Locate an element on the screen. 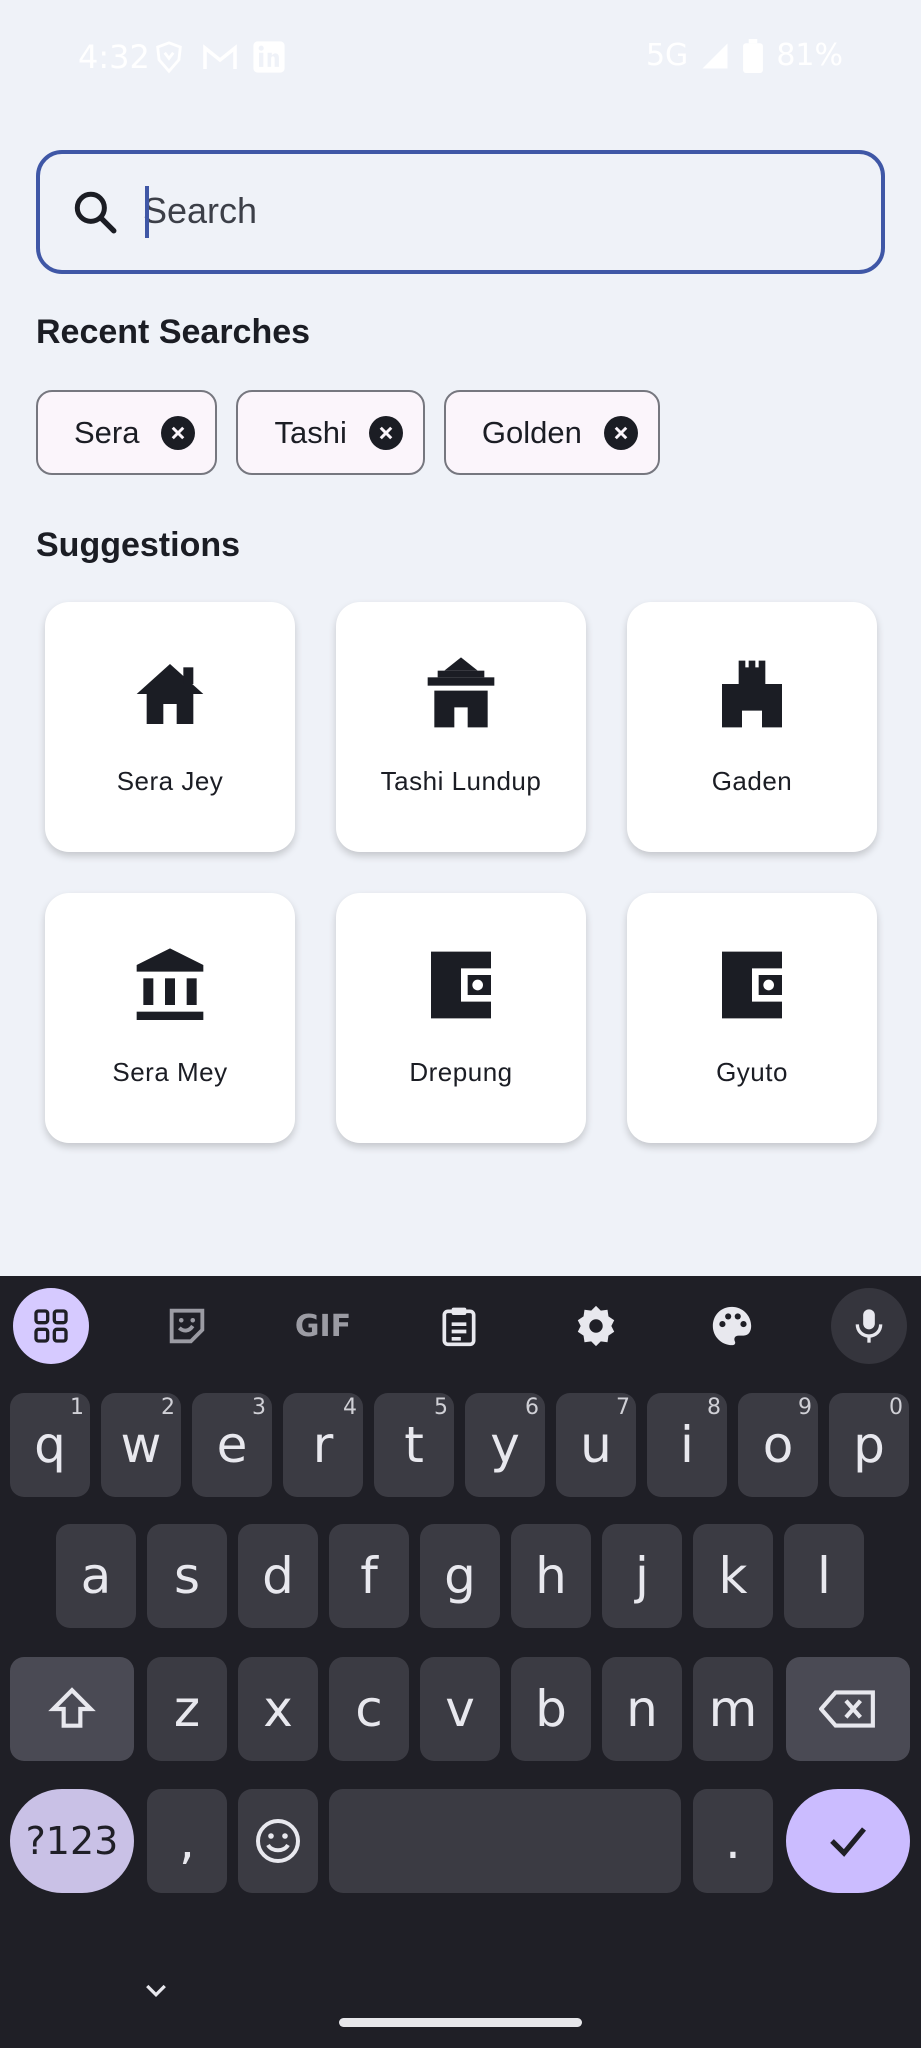  house-icon is located at coordinates (170, 694).